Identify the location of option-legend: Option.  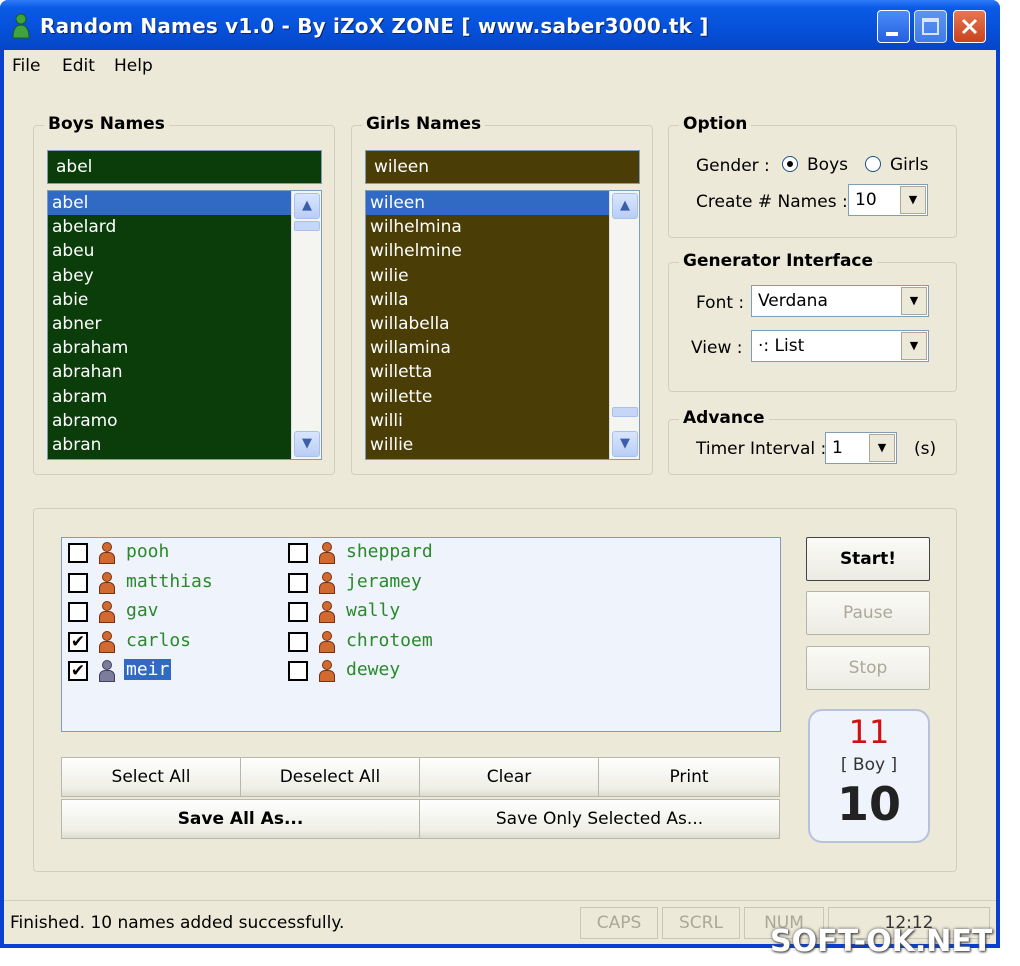
(715, 124).